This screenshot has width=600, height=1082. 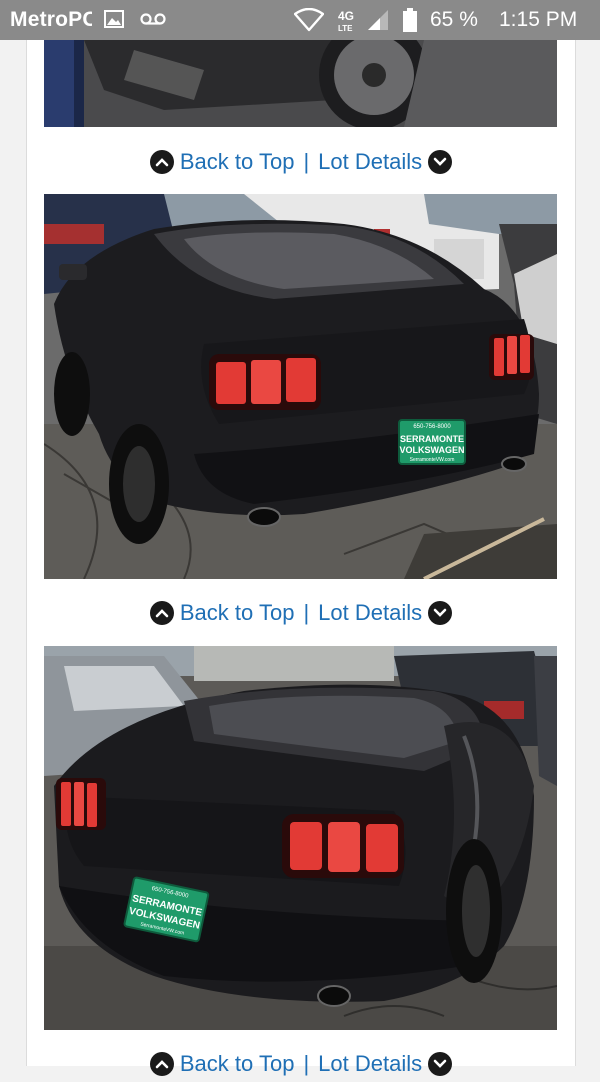 I want to click on voicemail-icon, so click(x=153, y=21).